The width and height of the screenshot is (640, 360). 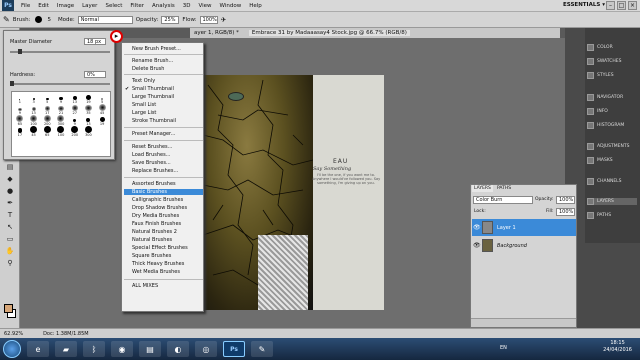 What do you see at coordinates (89, 98) in the screenshot?
I see `brush-preset-cell: 19` at bounding box center [89, 98].